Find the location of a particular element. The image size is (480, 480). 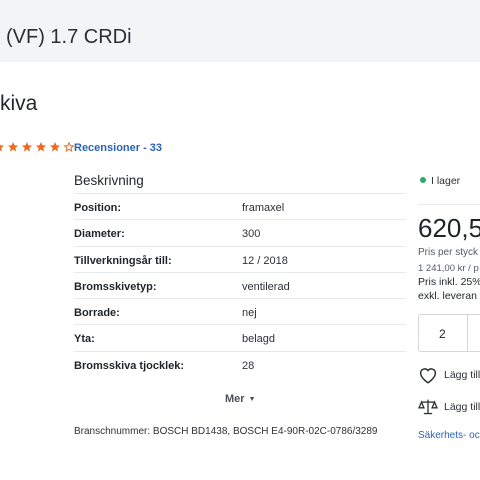

spec-value: ventilerad is located at coordinates (266, 286).